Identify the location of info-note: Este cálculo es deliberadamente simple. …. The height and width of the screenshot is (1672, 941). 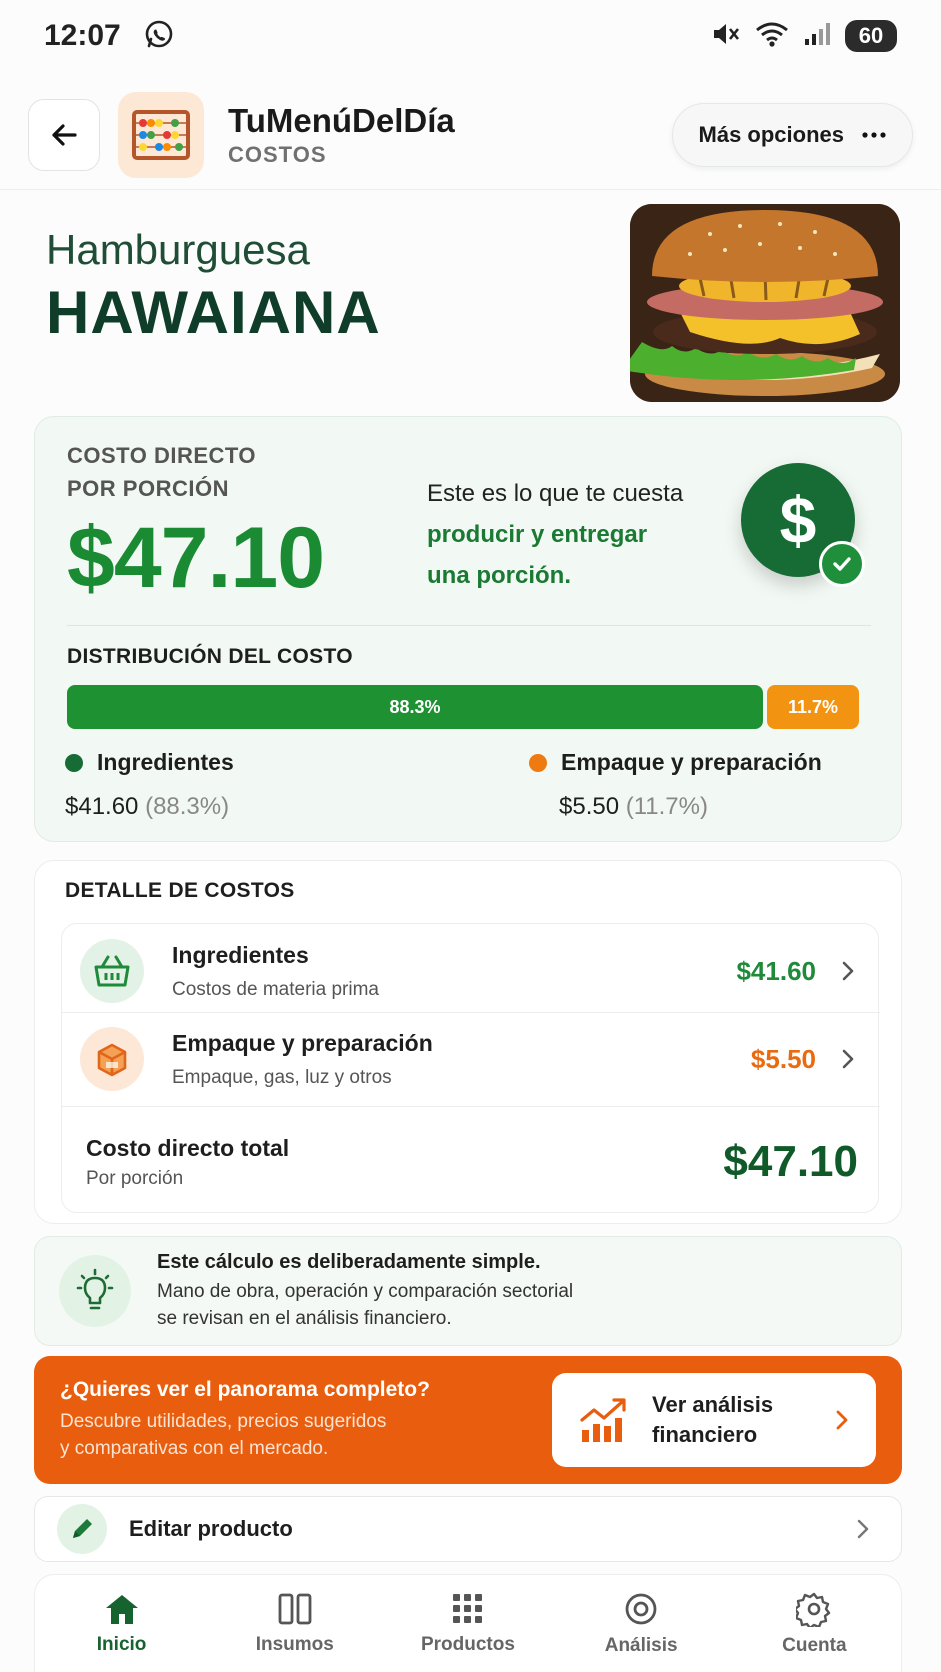
(468, 1291).